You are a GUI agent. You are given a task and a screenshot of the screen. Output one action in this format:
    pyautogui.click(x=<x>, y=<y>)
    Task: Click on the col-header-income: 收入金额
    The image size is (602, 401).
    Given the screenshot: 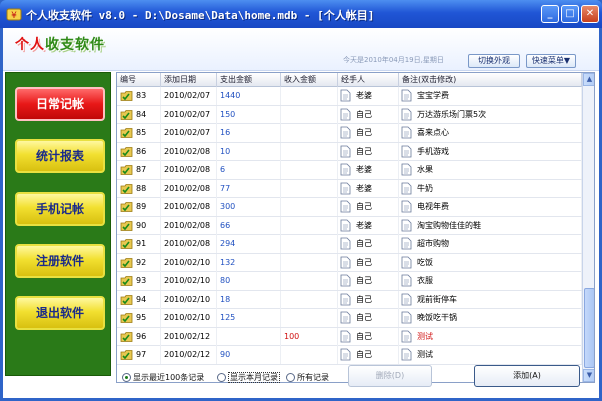 What is the action you would take?
    pyautogui.click(x=309, y=80)
    